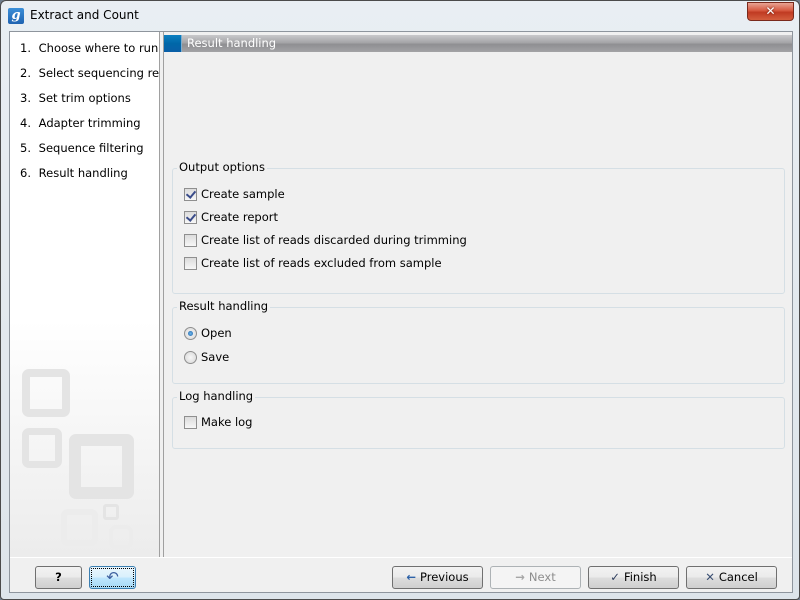 This screenshot has height=600, width=800. I want to click on arrow-left-icon: ←, so click(411, 577).